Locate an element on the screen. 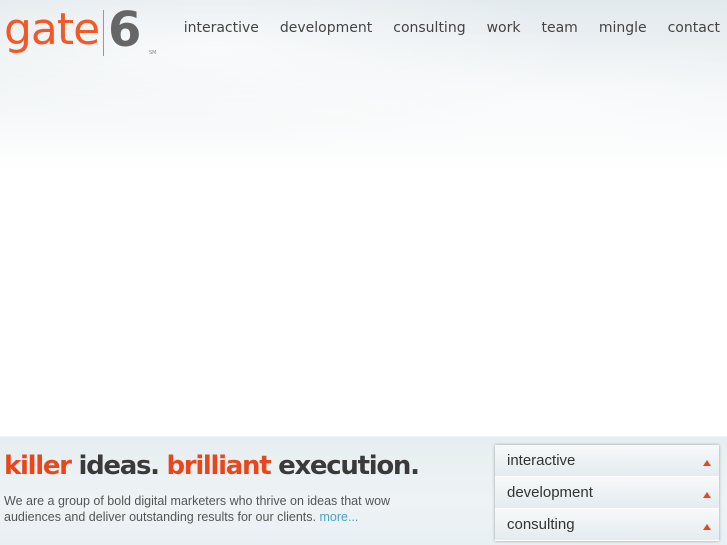 The image size is (727, 545). tagline-word: execution. is located at coordinates (349, 466).